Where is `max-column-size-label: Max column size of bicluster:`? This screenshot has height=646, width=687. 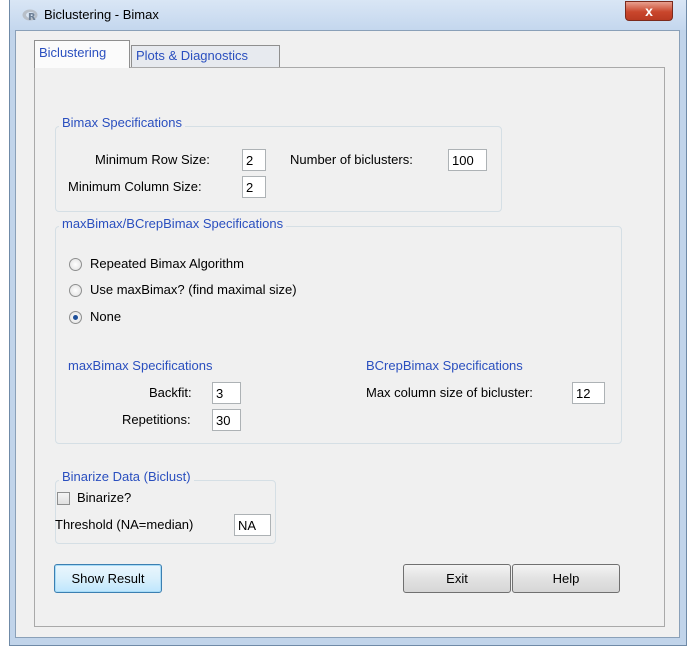 max-column-size-label: Max column size of bicluster: is located at coordinates (449, 392).